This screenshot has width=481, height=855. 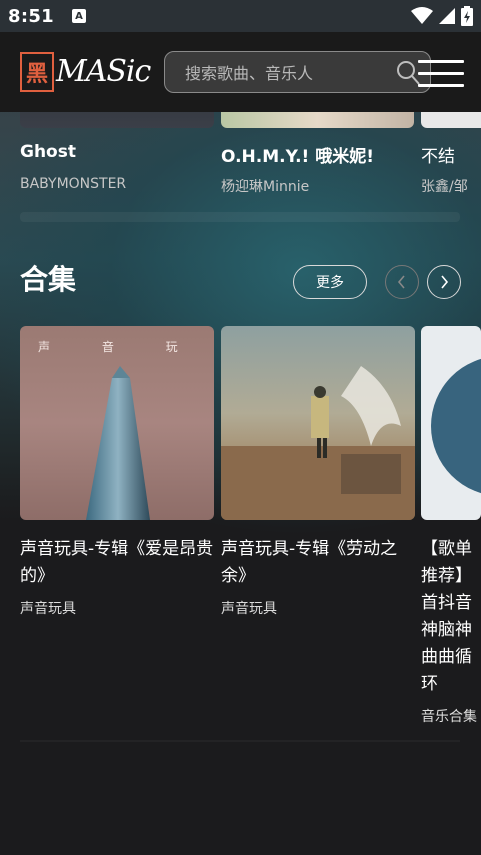 I want to click on logo-mark: 黑, so click(x=37, y=72).